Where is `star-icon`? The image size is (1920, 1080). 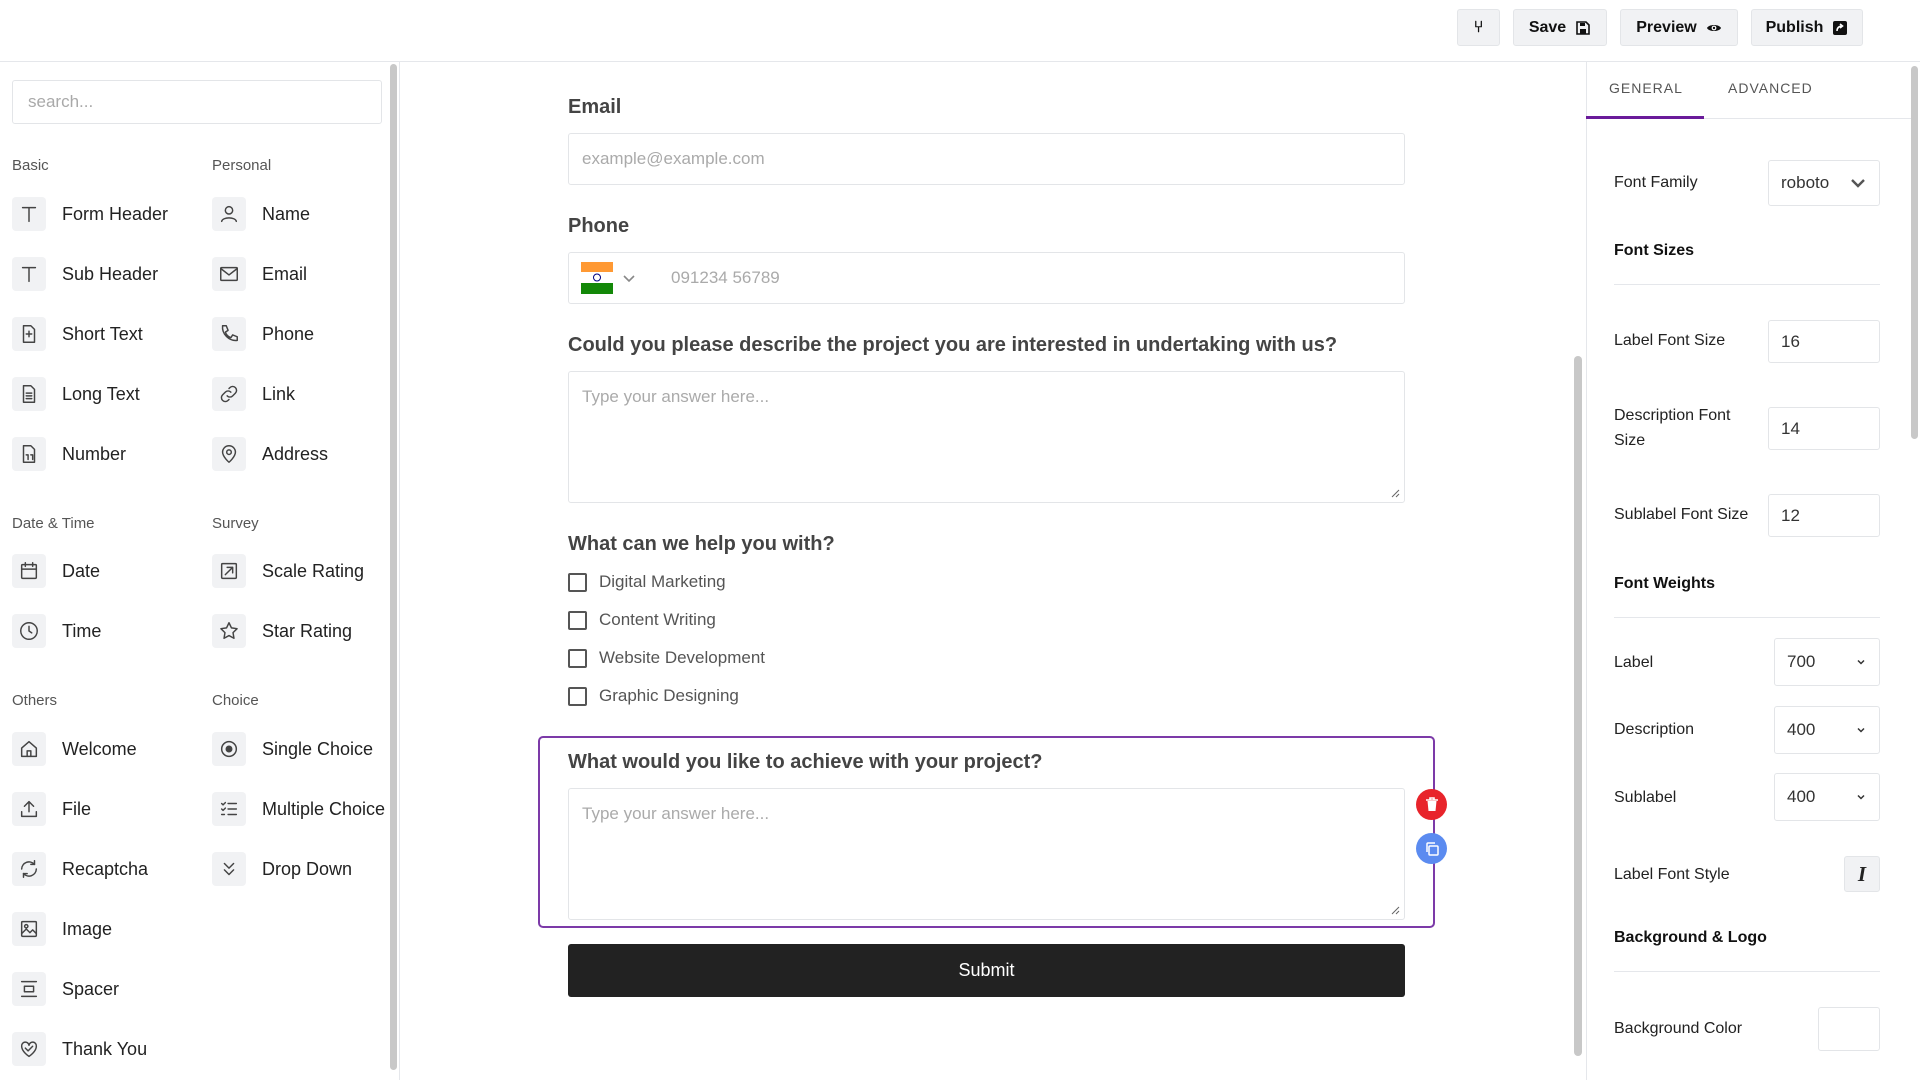
star-icon is located at coordinates (229, 630).